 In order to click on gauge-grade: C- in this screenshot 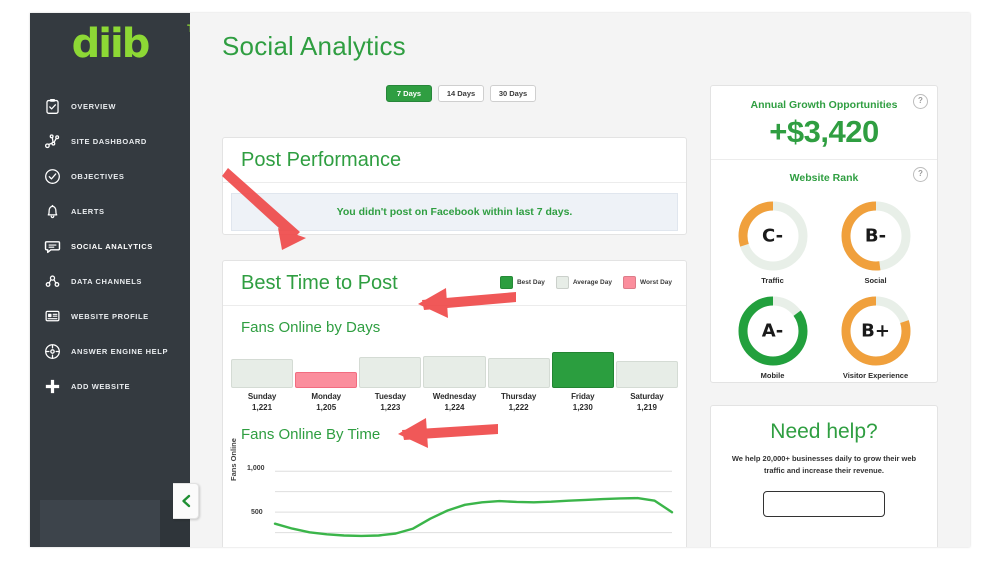, I will do `click(772, 236)`.